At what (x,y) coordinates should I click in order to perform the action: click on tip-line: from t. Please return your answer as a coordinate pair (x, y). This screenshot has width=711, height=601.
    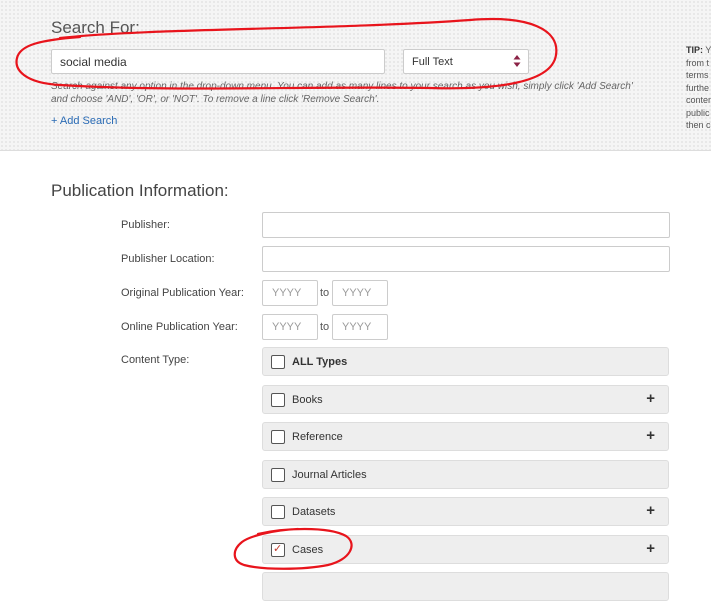
    Looking at the image, I should click on (698, 62).